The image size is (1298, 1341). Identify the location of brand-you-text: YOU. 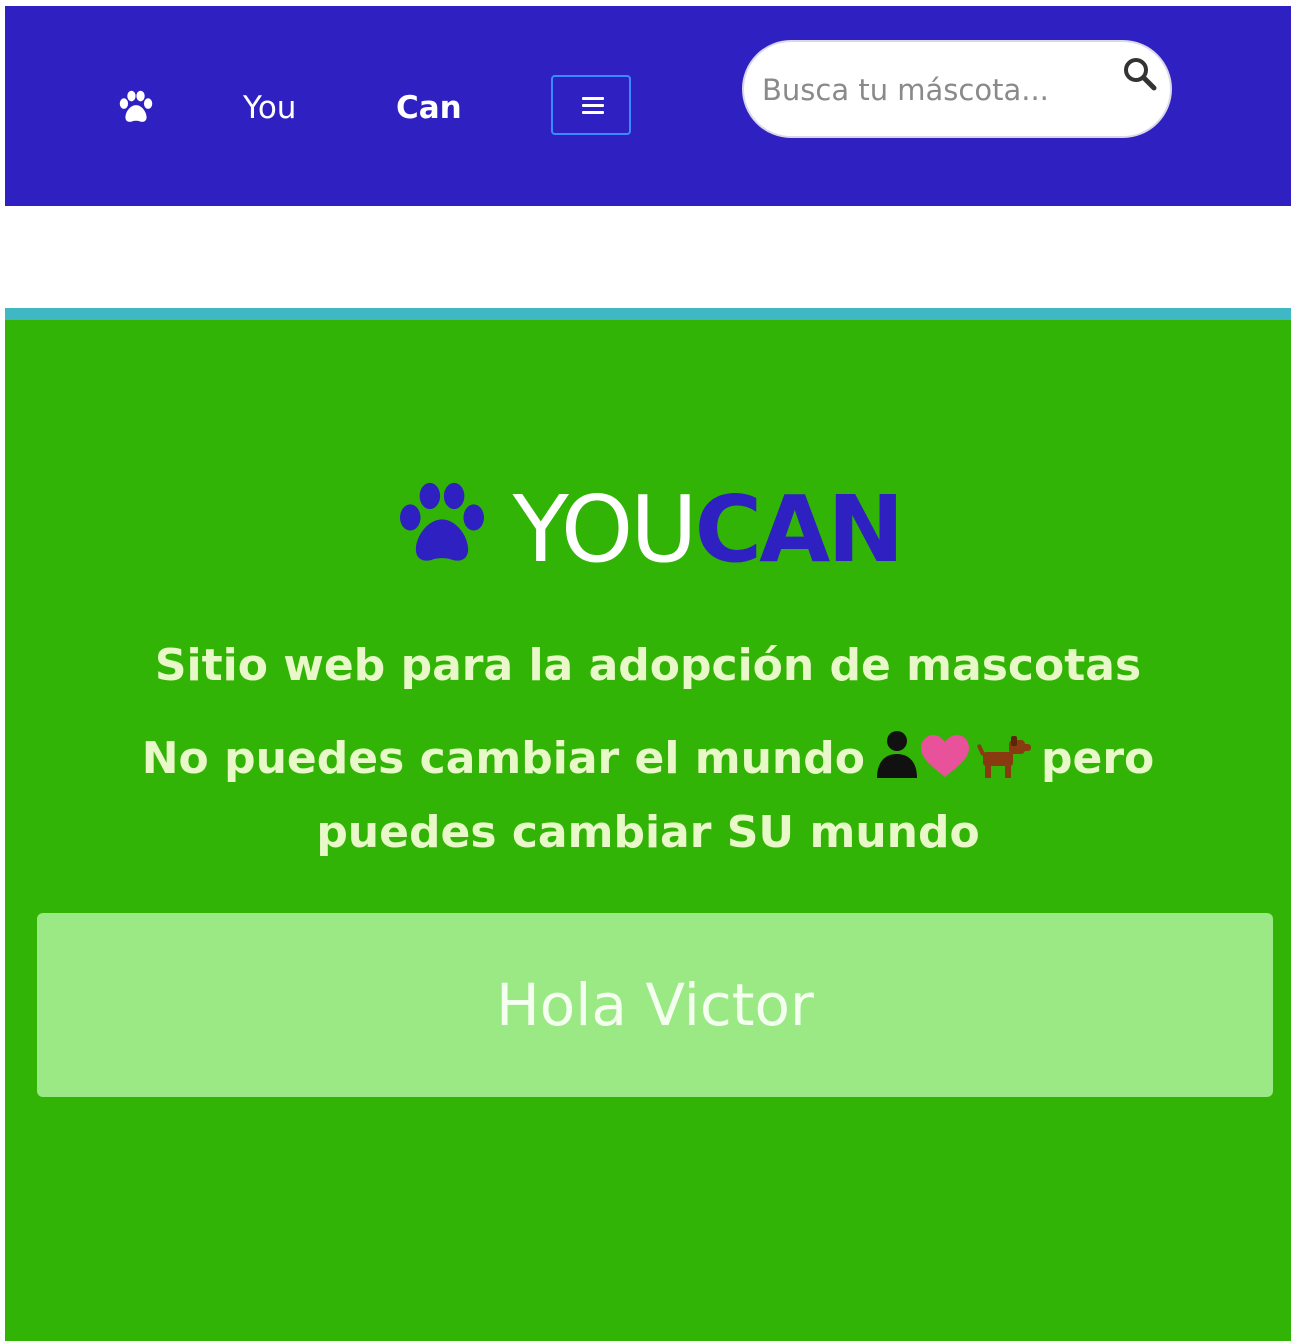
(605, 529).